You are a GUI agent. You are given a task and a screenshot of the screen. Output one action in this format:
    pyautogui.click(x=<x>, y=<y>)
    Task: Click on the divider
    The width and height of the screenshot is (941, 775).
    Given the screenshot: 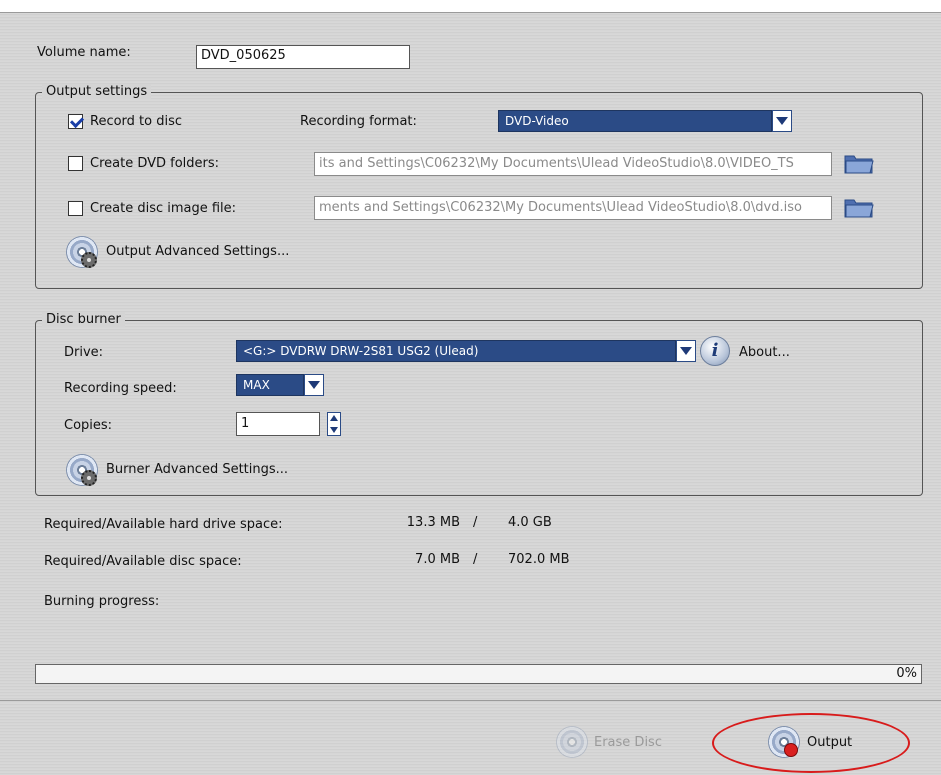 What is the action you would take?
    pyautogui.click(x=470, y=700)
    